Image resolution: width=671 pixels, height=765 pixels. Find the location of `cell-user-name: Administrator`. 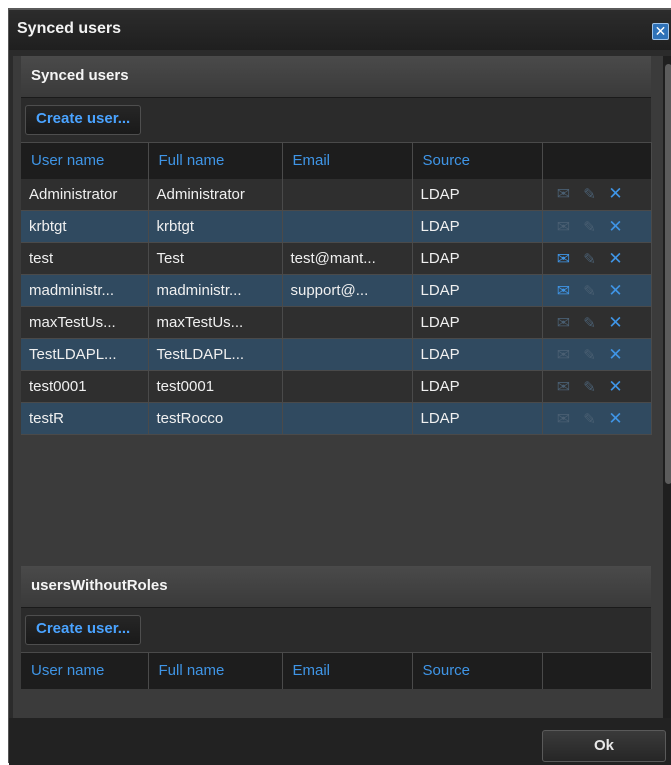

cell-user-name: Administrator is located at coordinates (85, 194).